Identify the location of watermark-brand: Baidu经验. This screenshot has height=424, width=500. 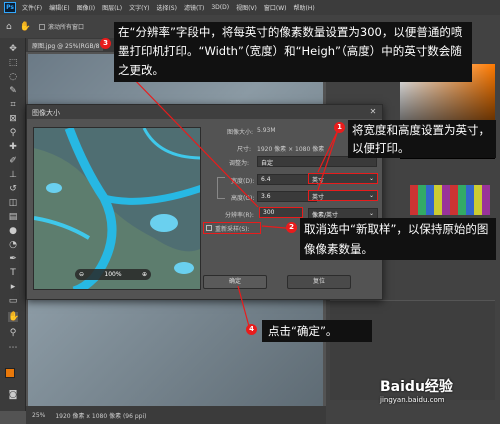
(416, 387).